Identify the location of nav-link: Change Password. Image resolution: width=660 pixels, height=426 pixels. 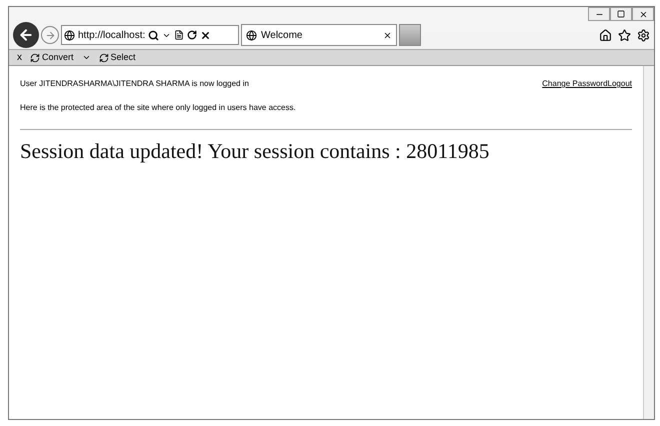
(575, 84).